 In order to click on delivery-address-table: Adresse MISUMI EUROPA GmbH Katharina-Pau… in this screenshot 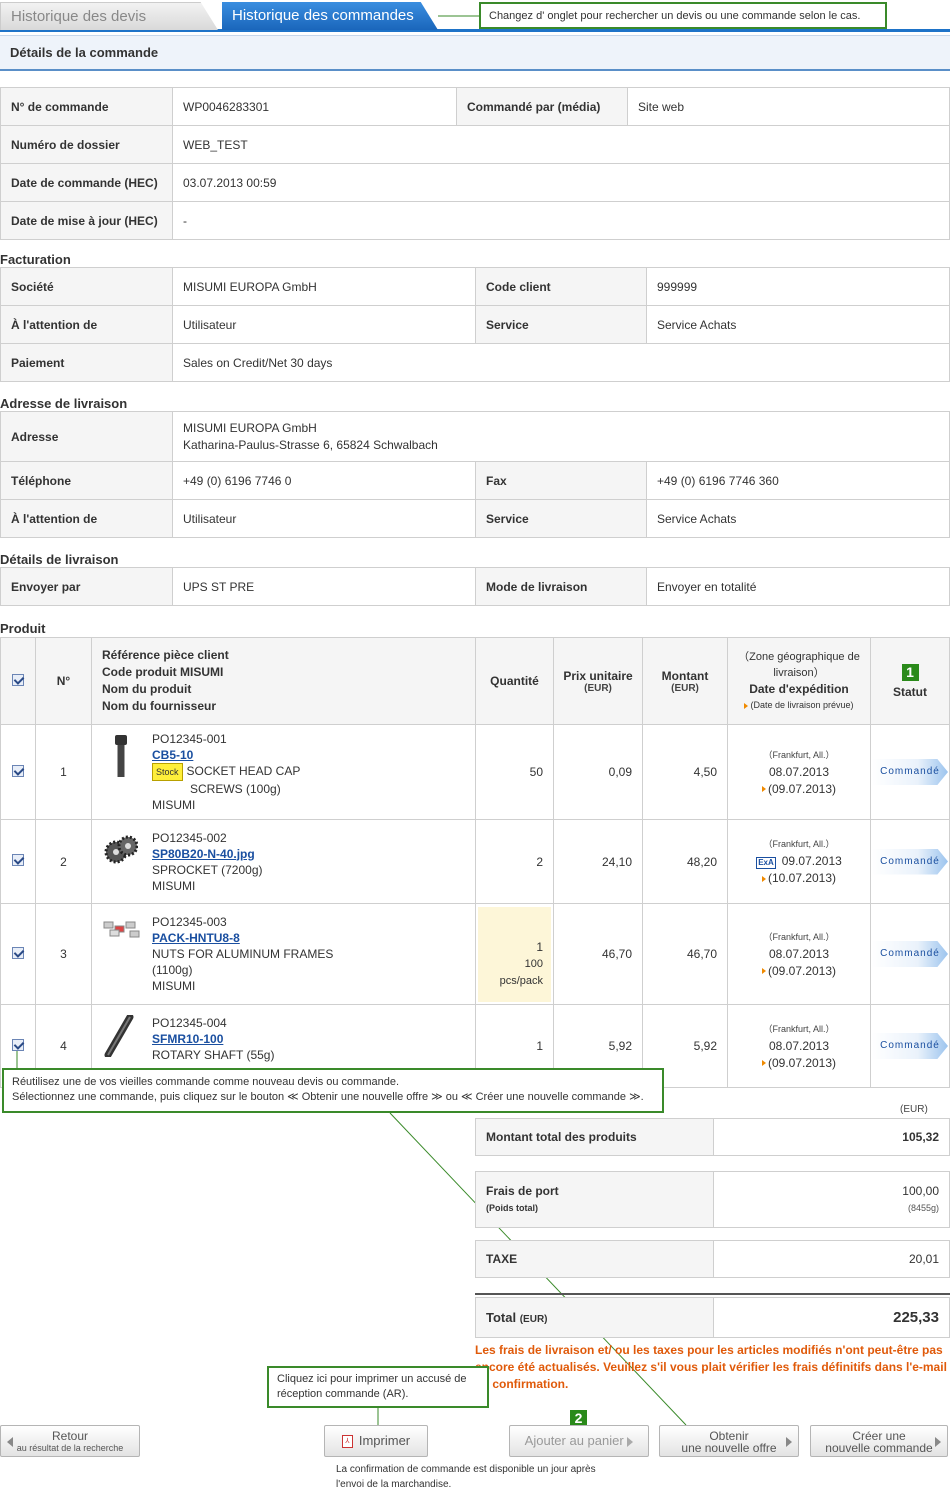, I will do `click(475, 474)`.